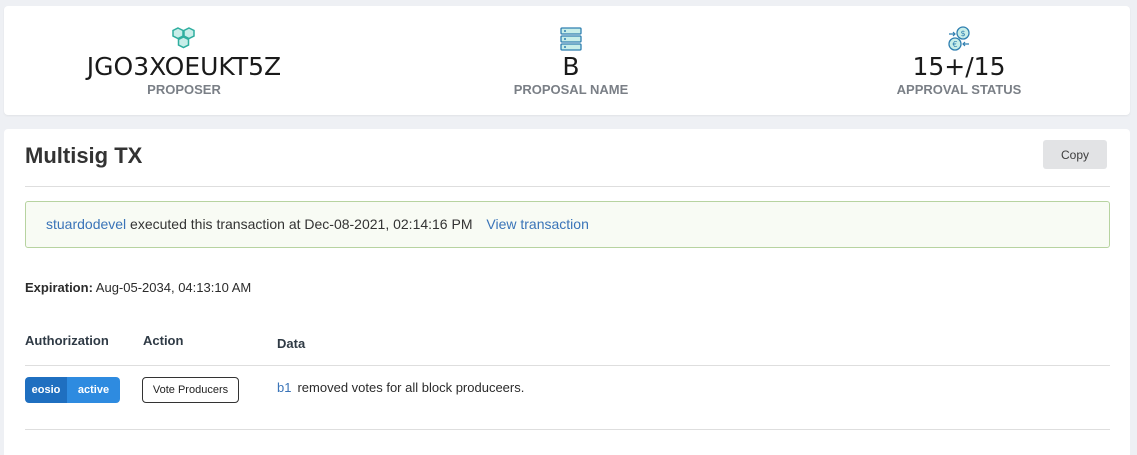 This screenshot has height=455, width=1137. What do you see at coordinates (537, 224) in the screenshot?
I see `view-transaction-link: View transaction` at bounding box center [537, 224].